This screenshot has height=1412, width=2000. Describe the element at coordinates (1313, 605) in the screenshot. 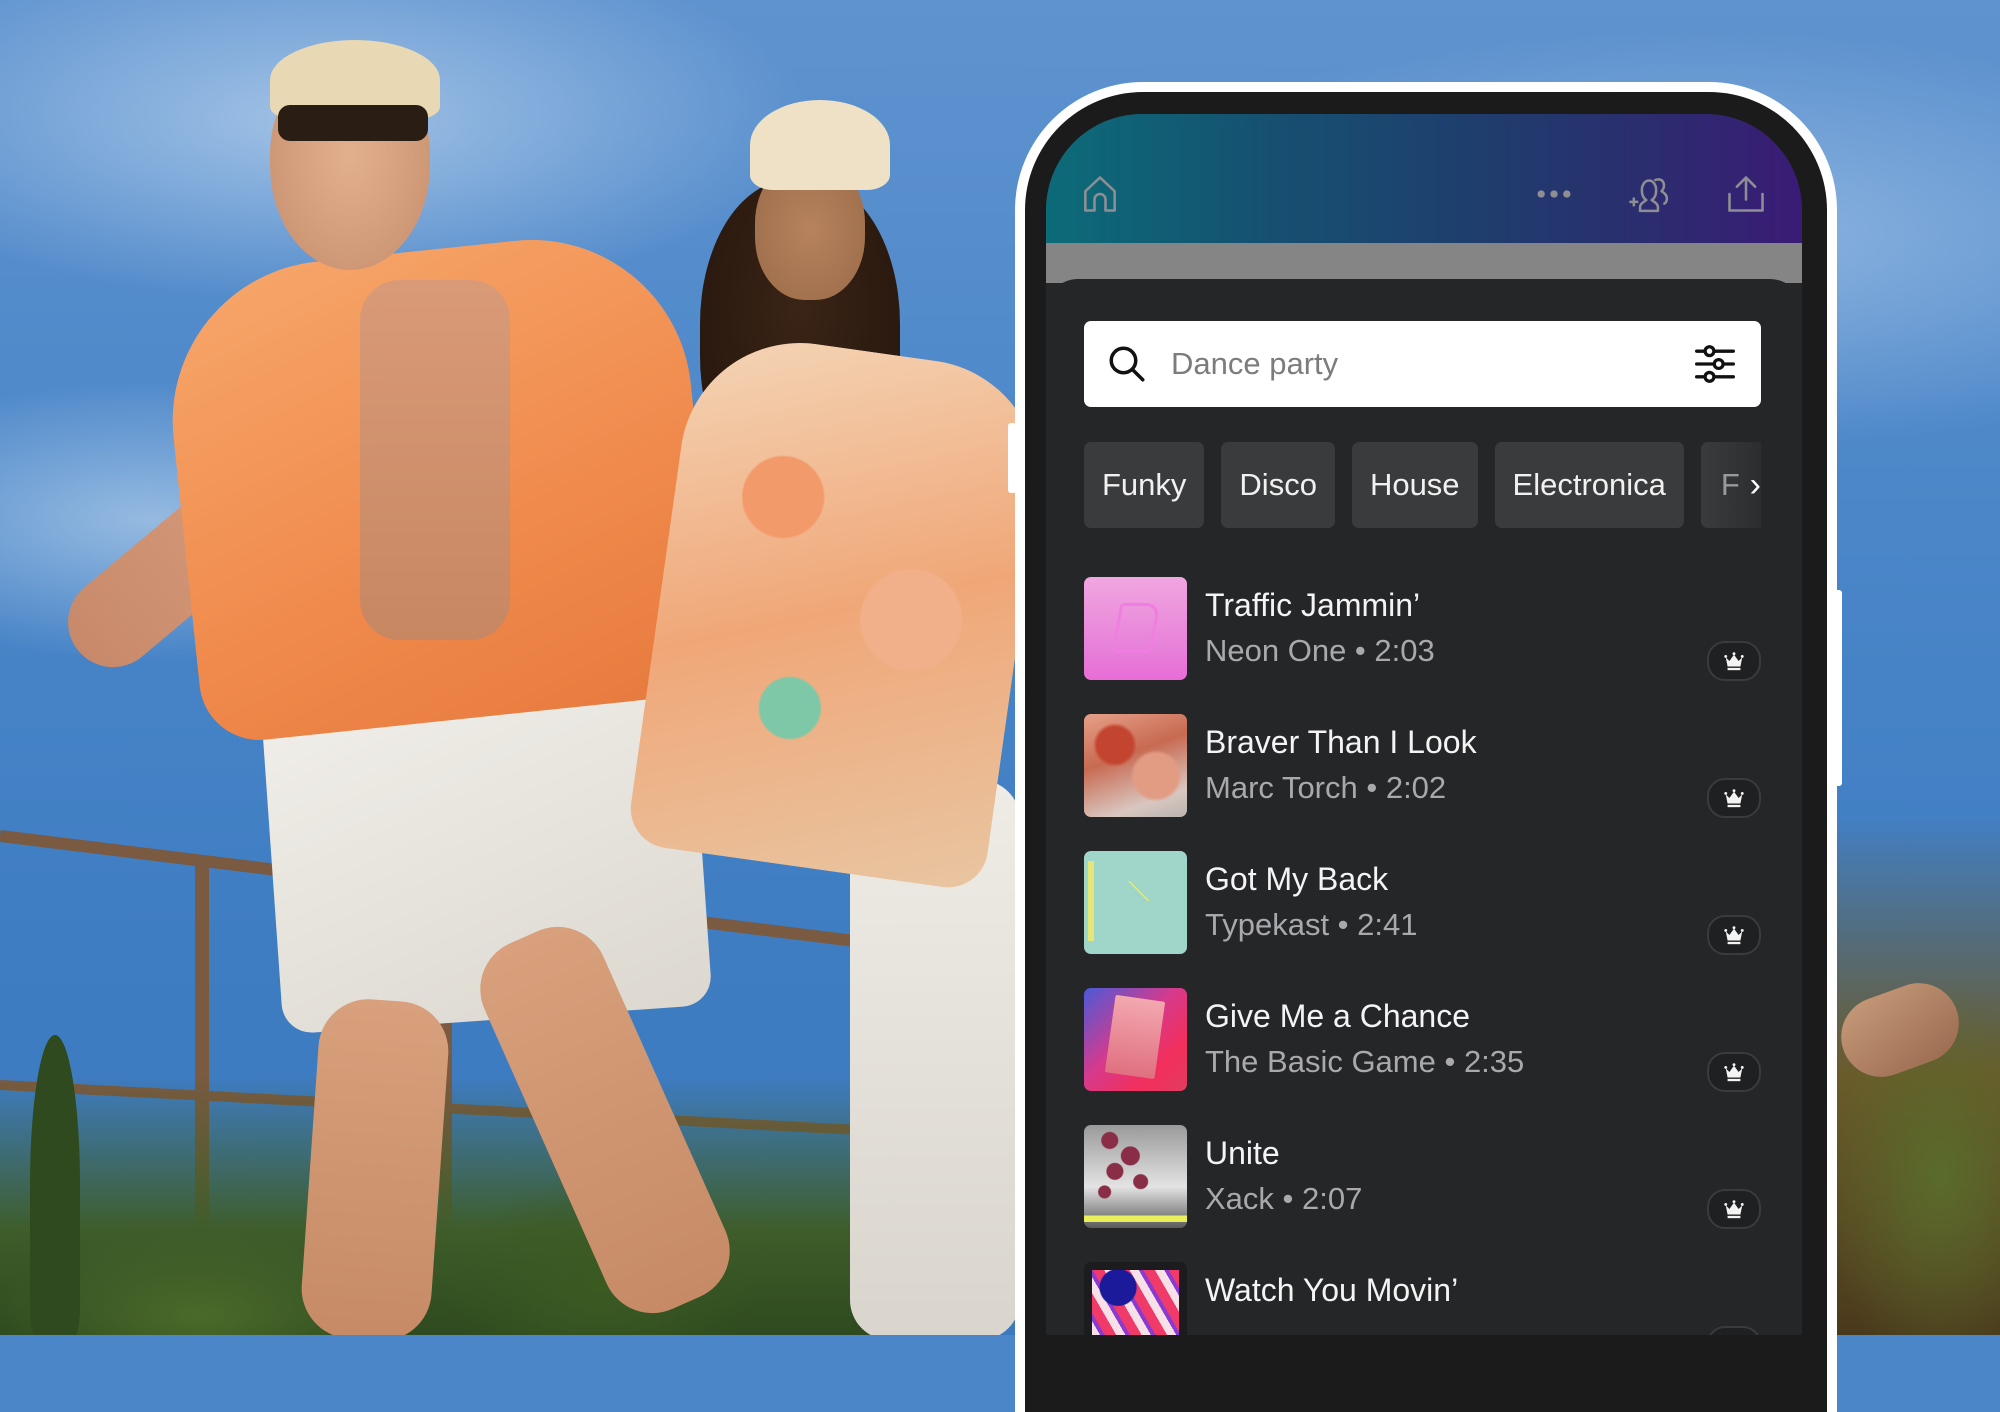

I see `track-title: Traffic Jammin’` at that location.